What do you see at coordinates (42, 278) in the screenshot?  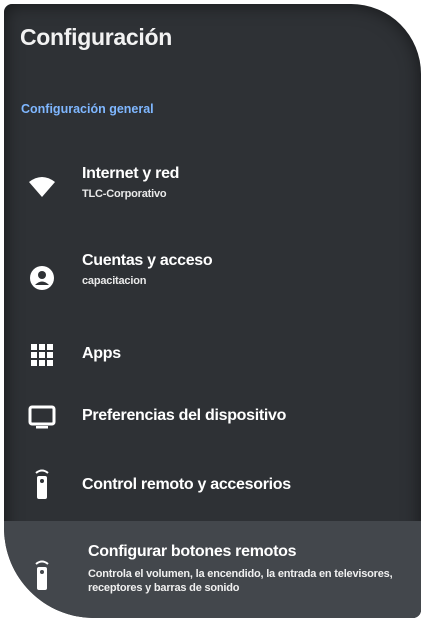 I see `account-icon` at bounding box center [42, 278].